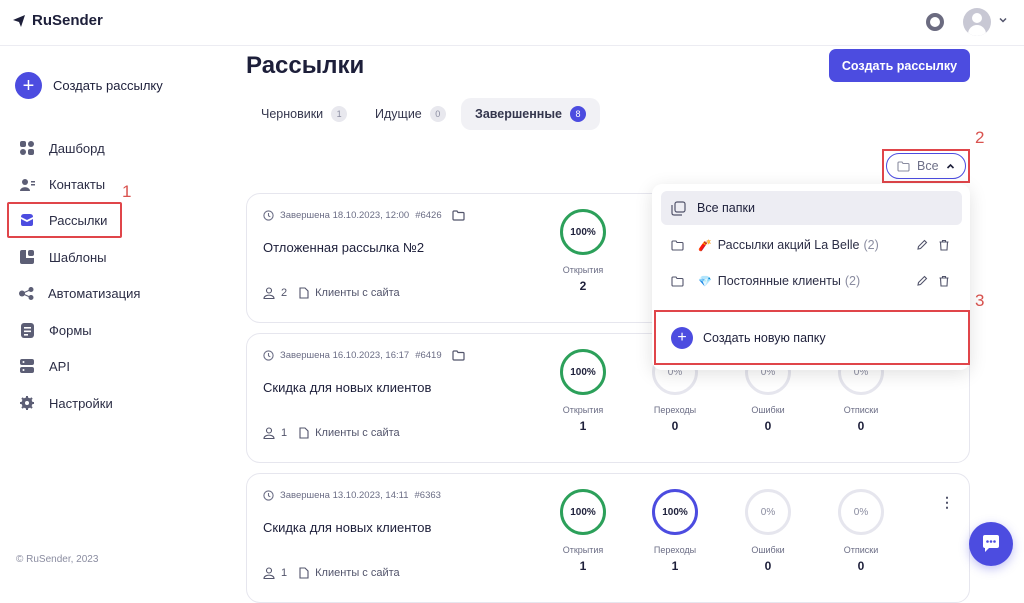  I want to click on chat-button, so click(991, 544).